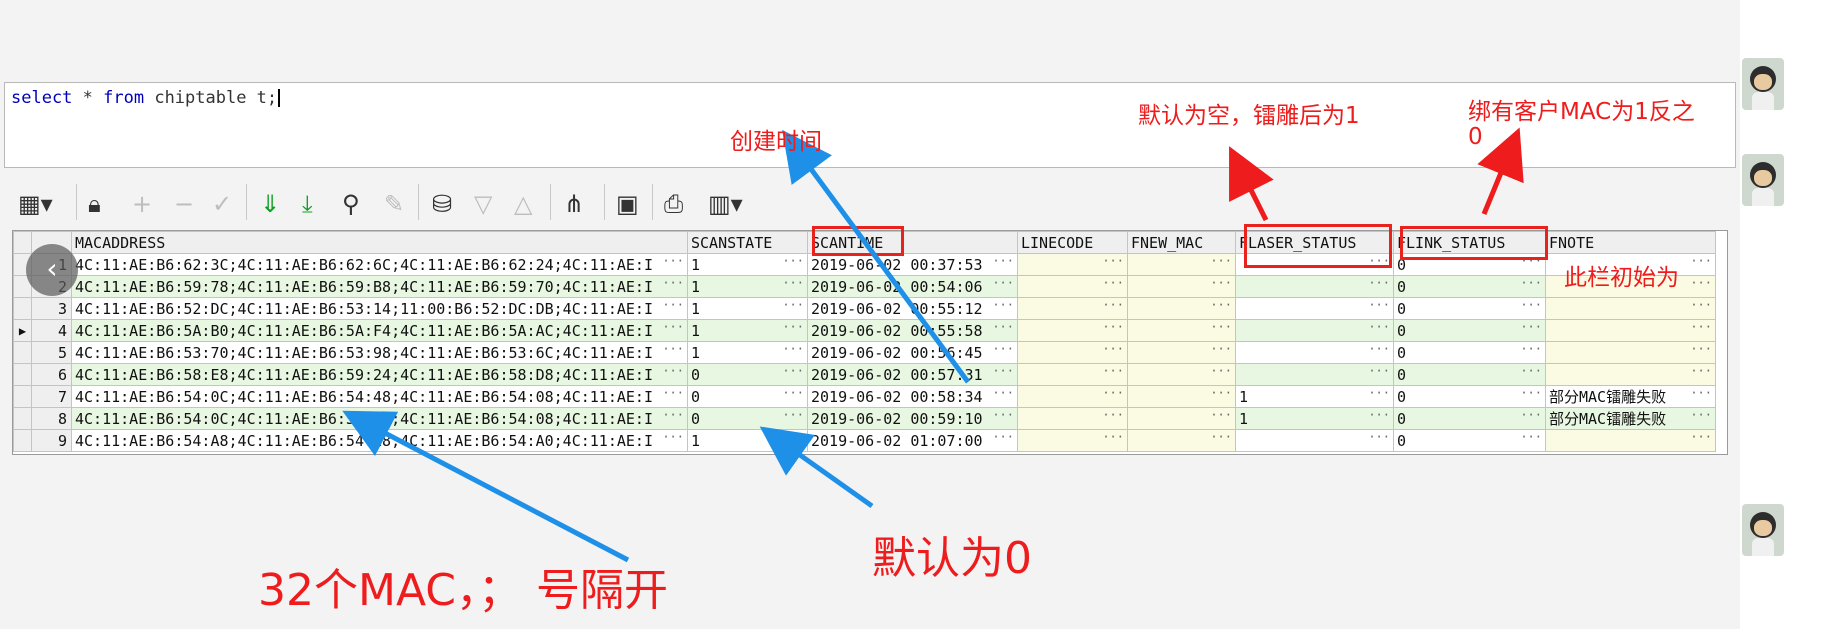 This screenshot has width=1822, height=629. What do you see at coordinates (816, 467) in the screenshot?
I see `scanstate-arrow` at bounding box center [816, 467].